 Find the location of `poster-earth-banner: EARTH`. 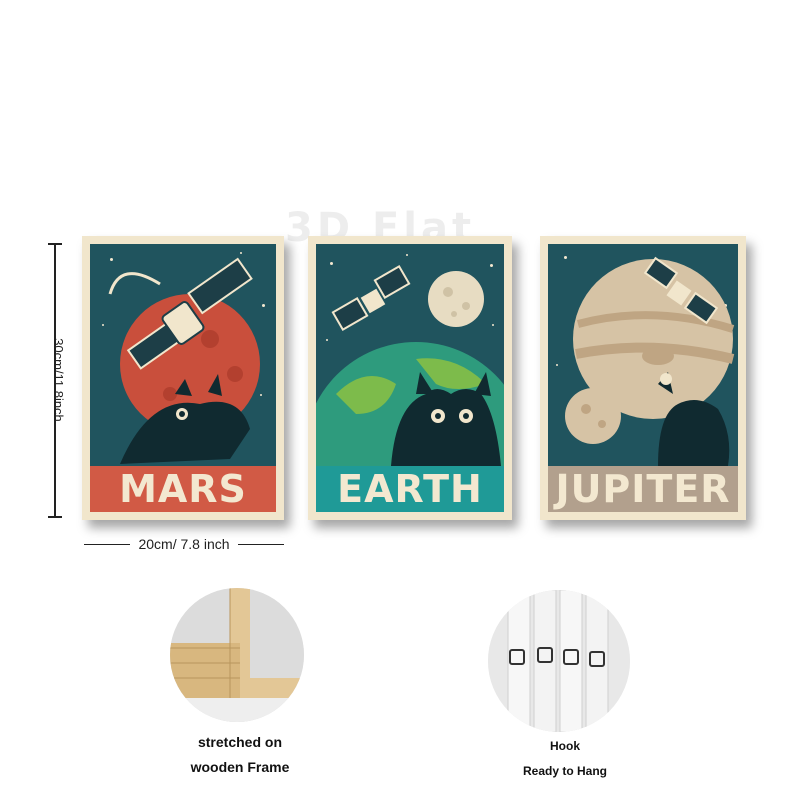

poster-earth-banner: EARTH is located at coordinates (410, 489).